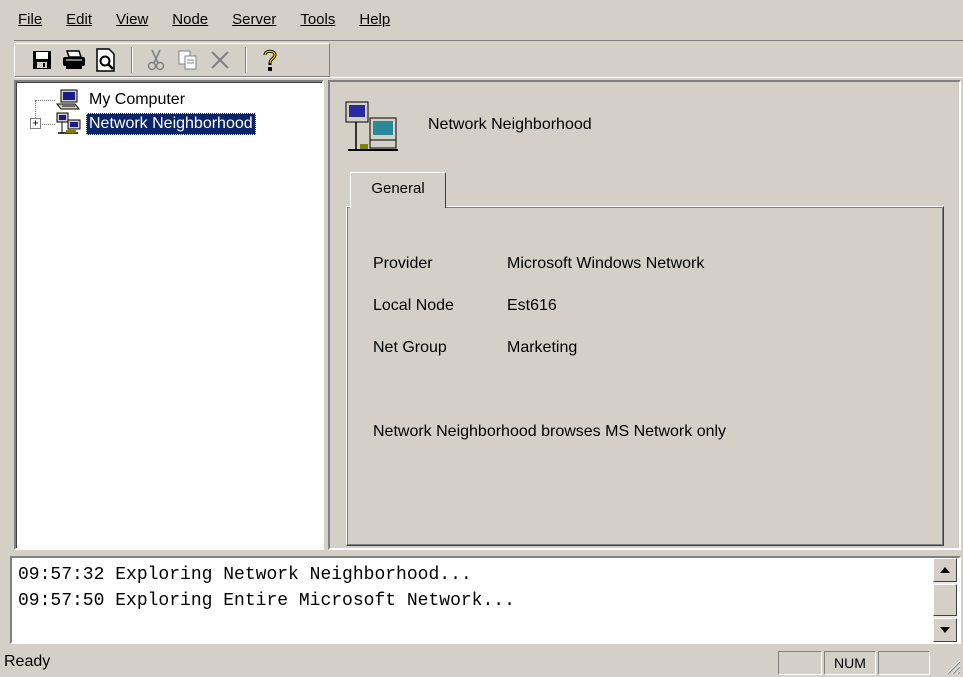 The height and width of the screenshot is (677, 963). Describe the element at coordinates (27, 661) in the screenshot. I see `status-text: Ready` at that location.